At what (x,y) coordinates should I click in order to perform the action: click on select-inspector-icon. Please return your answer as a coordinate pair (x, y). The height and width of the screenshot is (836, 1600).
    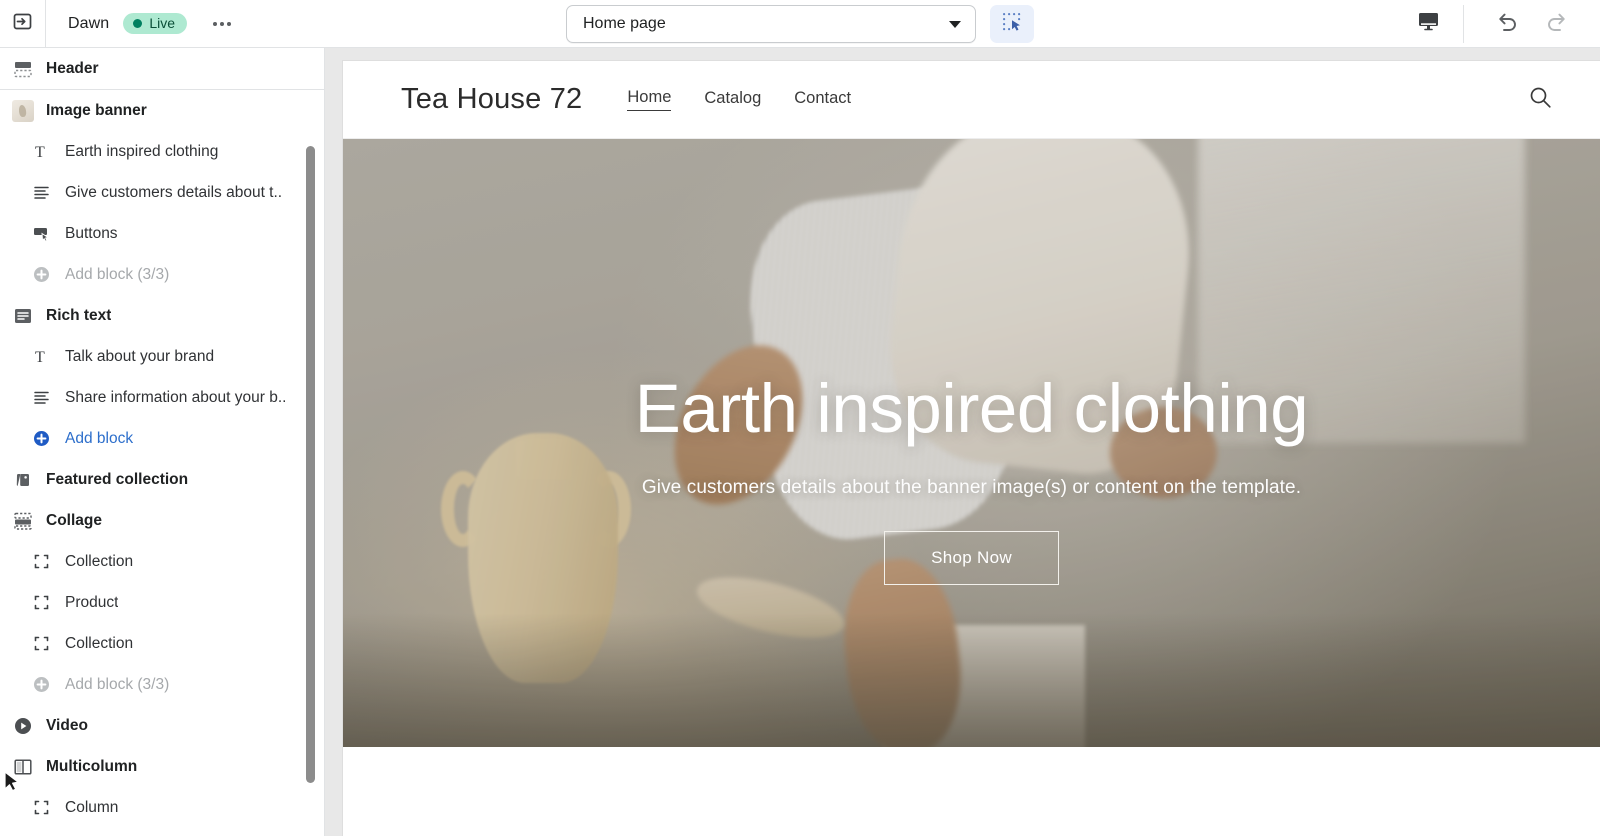
    Looking at the image, I should click on (1012, 24).